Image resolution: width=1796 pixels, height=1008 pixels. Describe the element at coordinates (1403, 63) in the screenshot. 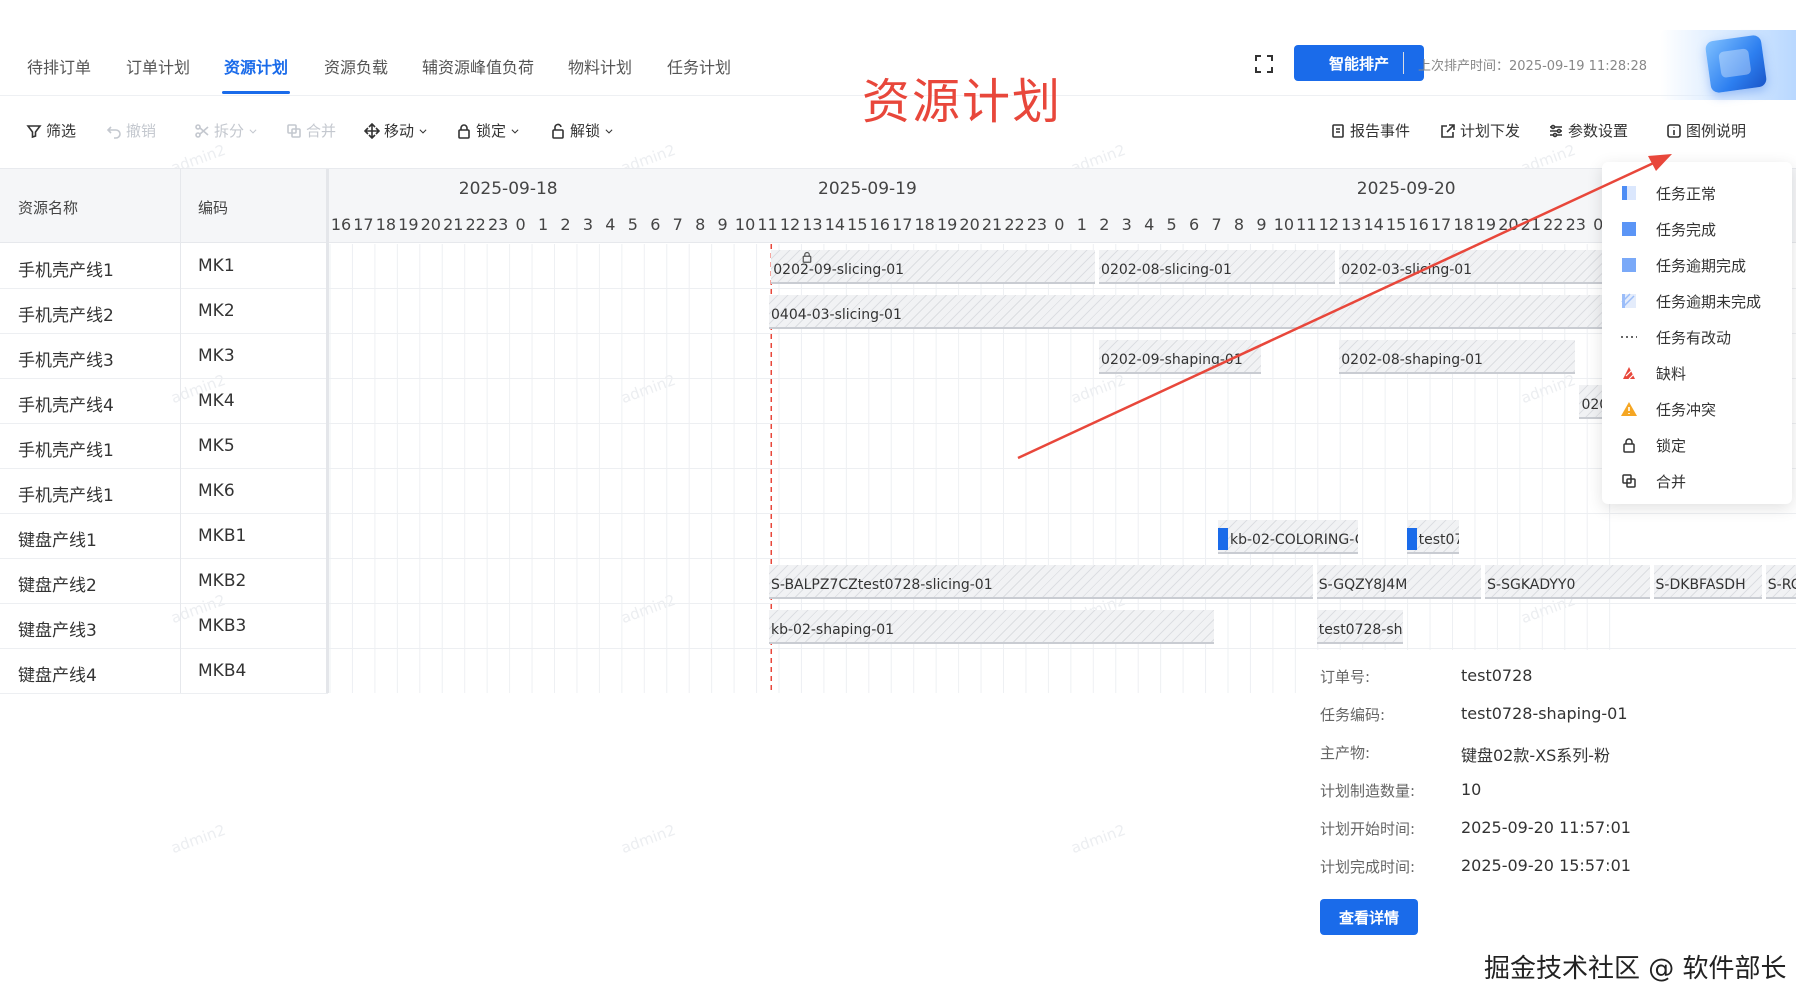

I see `nav-divider` at that location.